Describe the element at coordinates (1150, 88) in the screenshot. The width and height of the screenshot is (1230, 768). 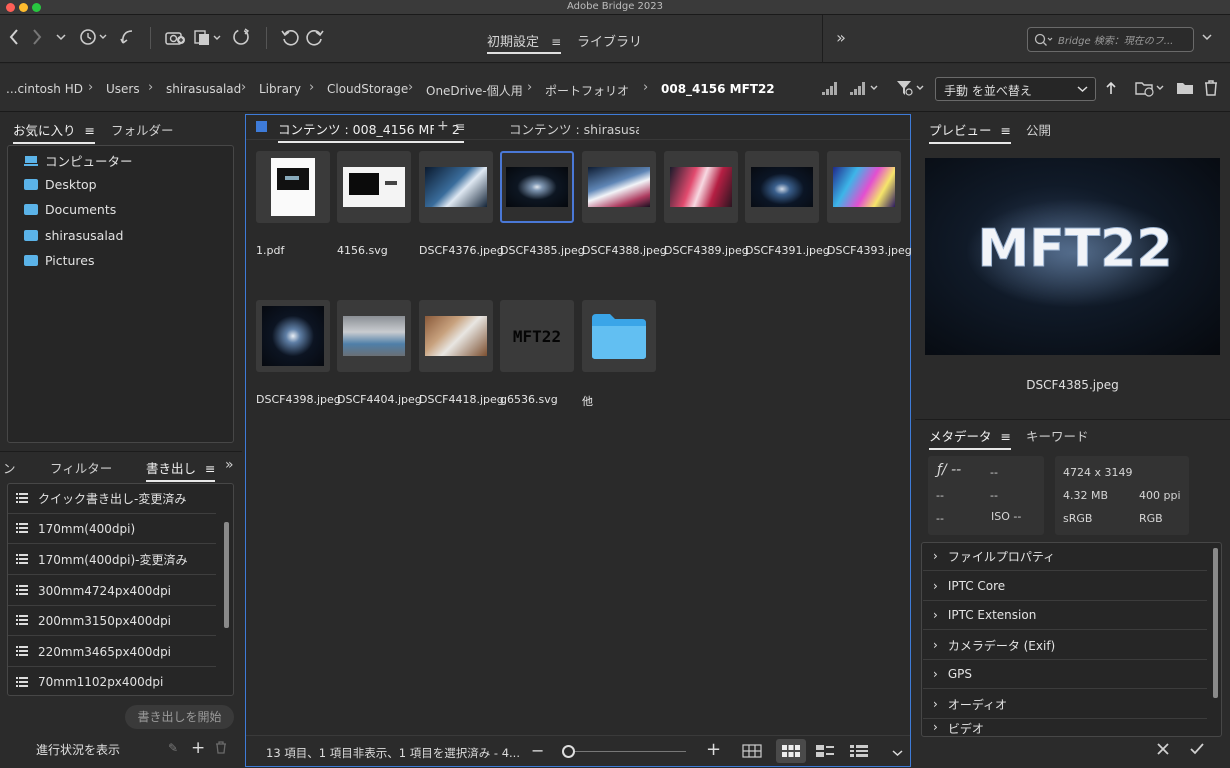
I see `open-recent-folder-icon` at that location.